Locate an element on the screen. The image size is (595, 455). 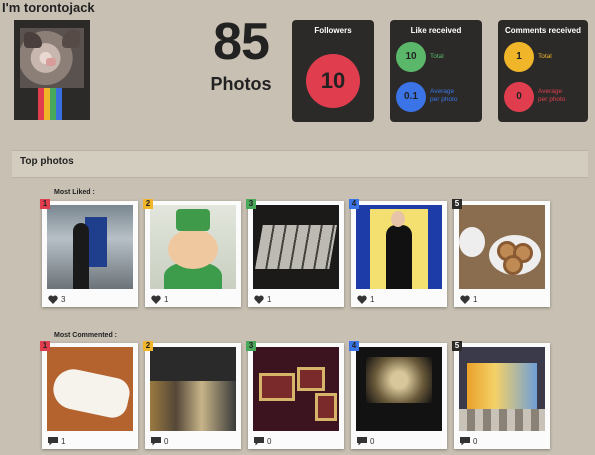
like-stat: 3 is located at coordinates (56, 299).